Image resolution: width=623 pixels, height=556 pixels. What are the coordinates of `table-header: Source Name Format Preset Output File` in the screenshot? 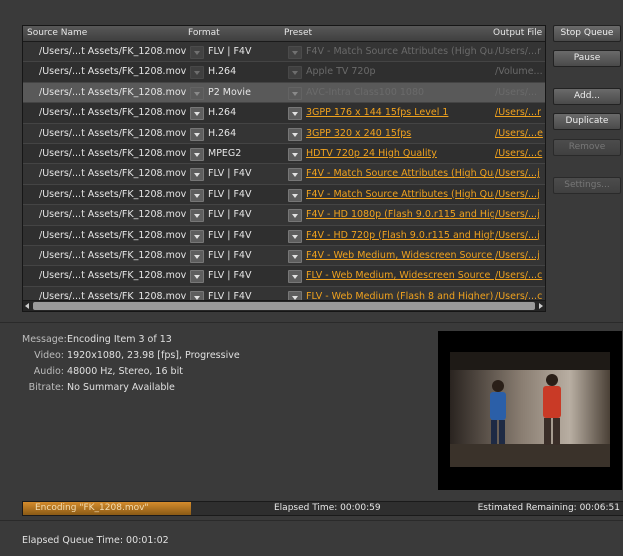 It's located at (284, 34).